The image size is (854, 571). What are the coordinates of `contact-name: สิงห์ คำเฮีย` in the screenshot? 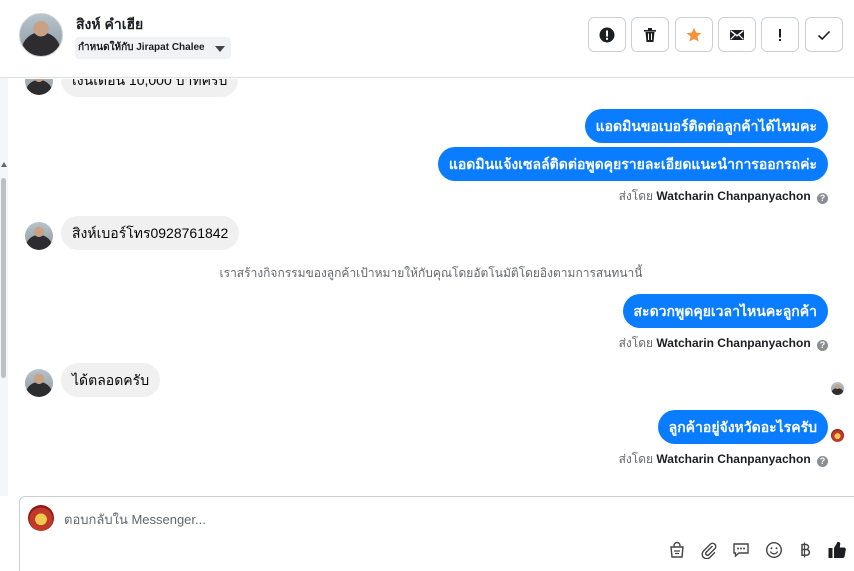 It's located at (109, 25).